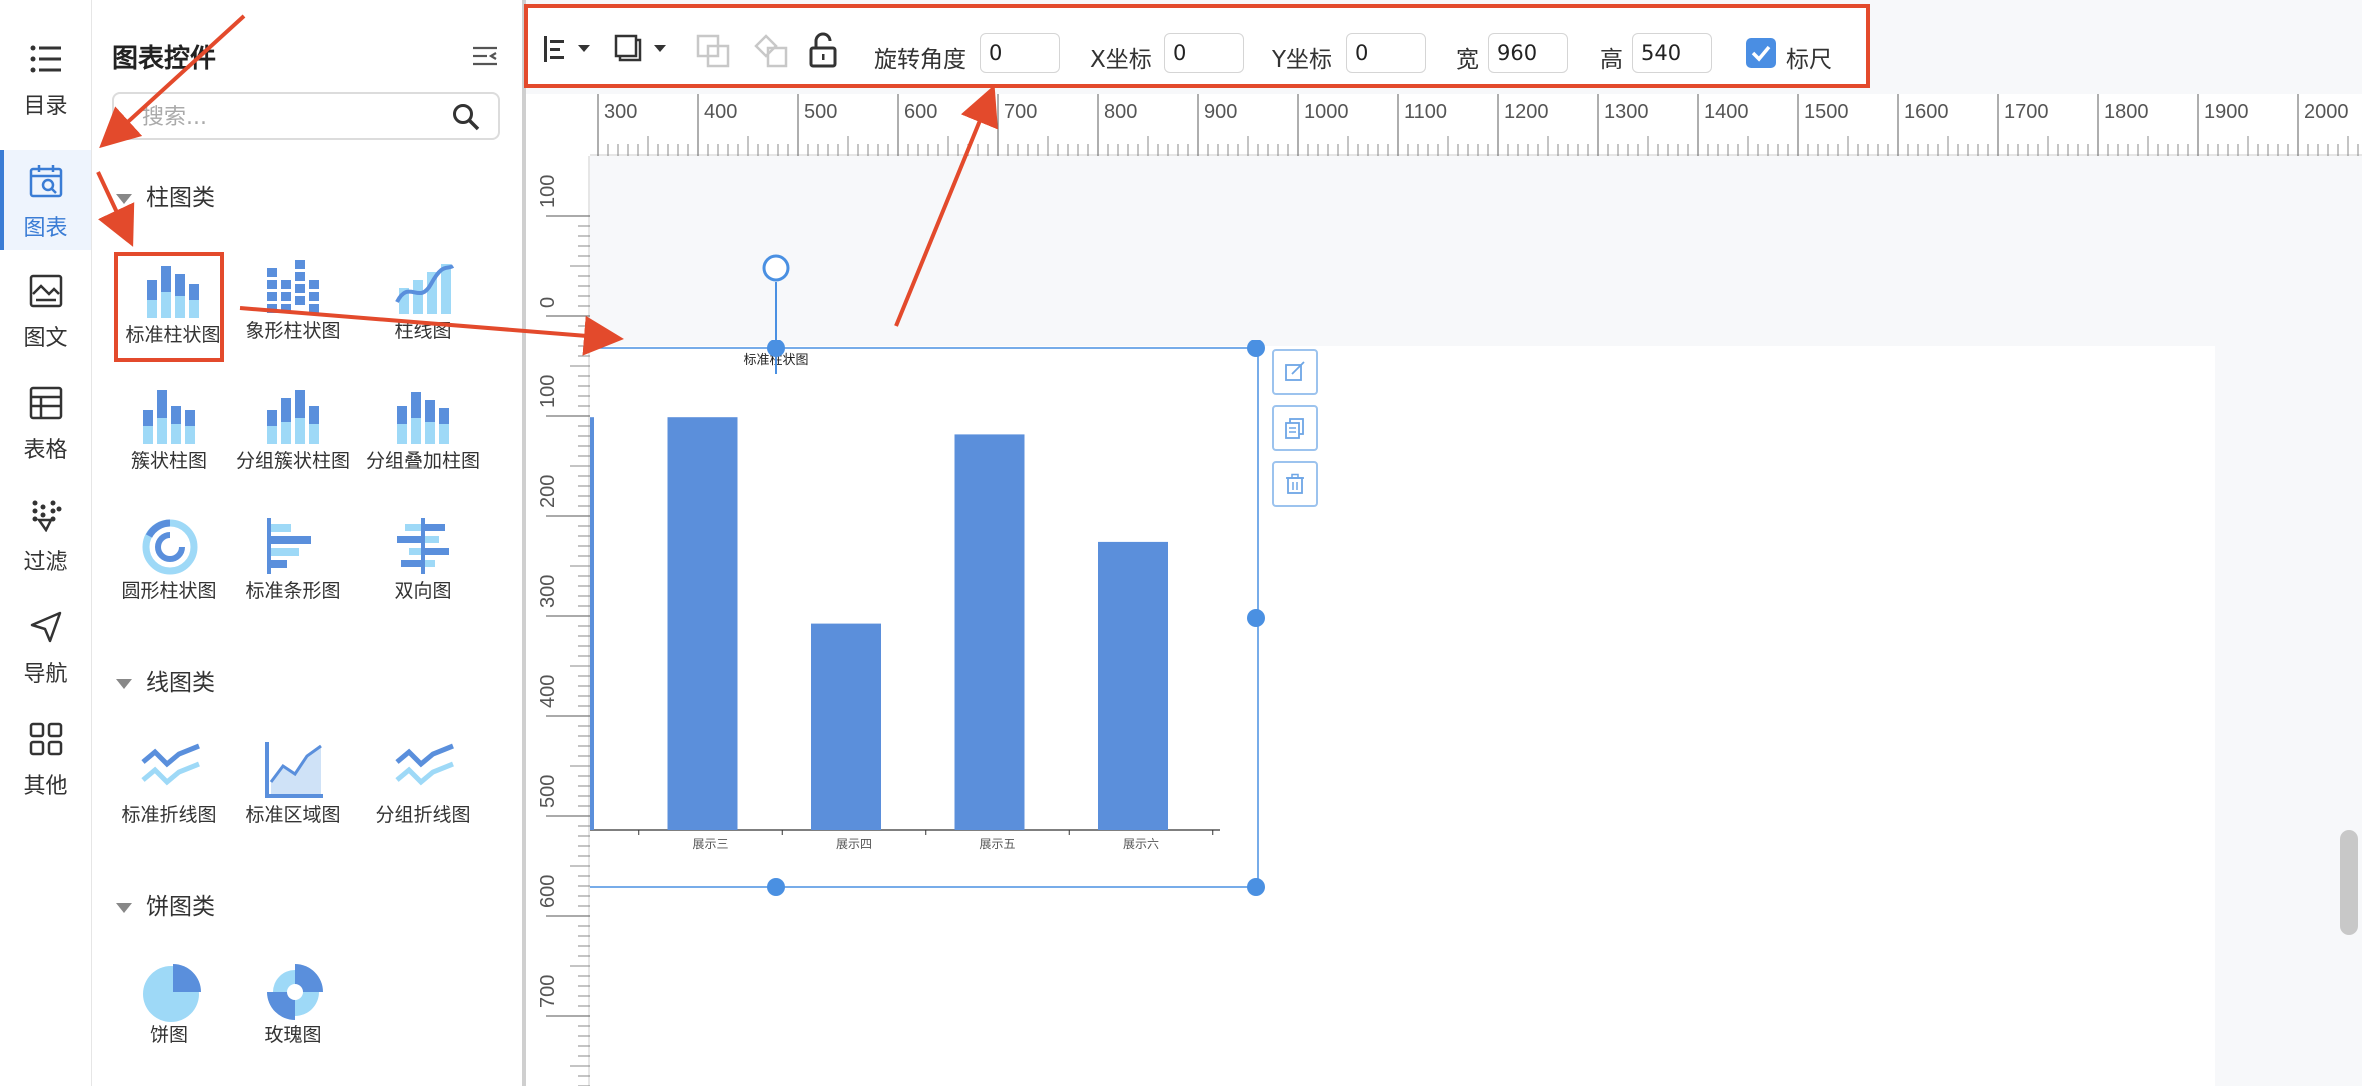 The image size is (2362, 1086). What do you see at coordinates (423, 591) in the screenshot?
I see `component-label: 双向图` at bounding box center [423, 591].